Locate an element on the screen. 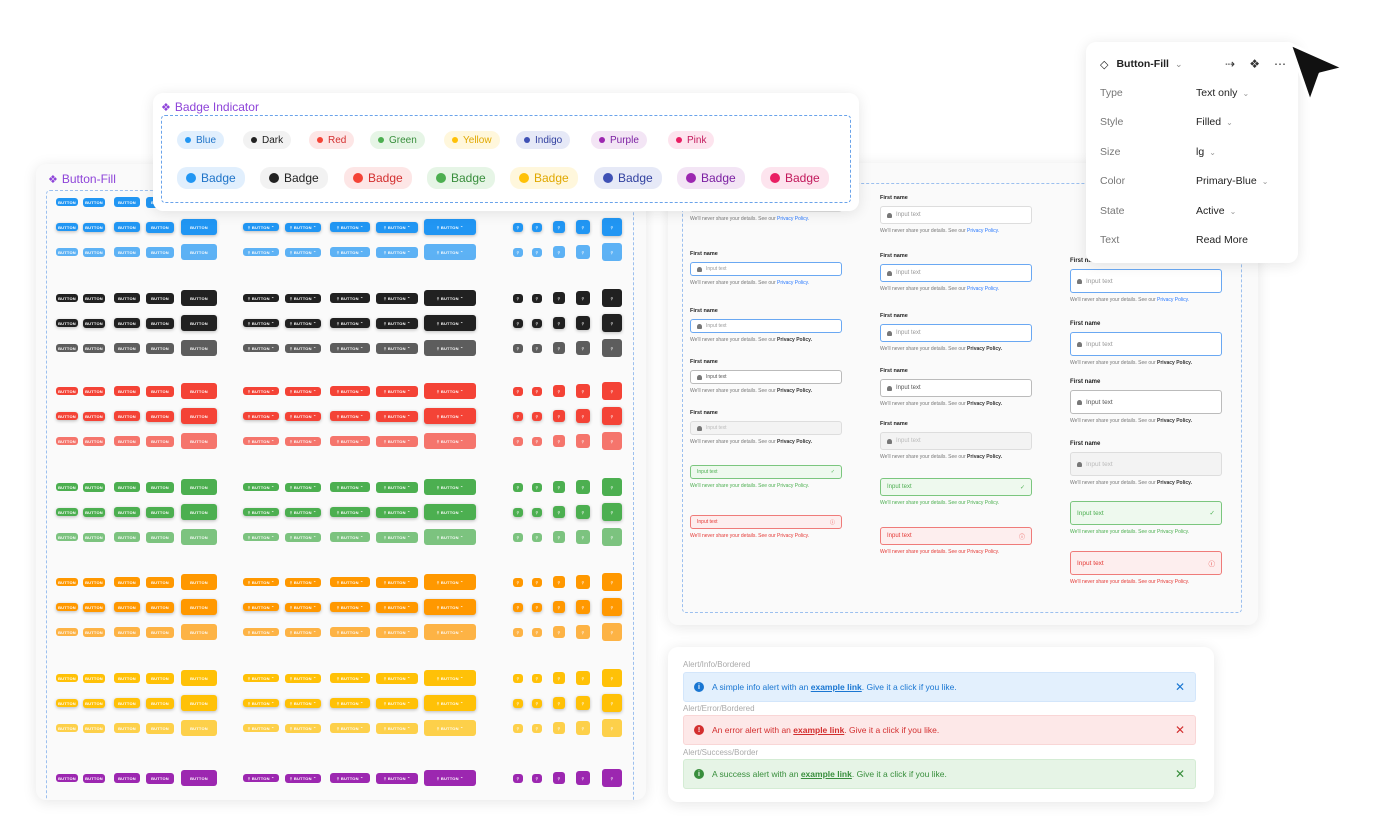  property-value: Filled ⌄ is located at coordinates (1214, 122).